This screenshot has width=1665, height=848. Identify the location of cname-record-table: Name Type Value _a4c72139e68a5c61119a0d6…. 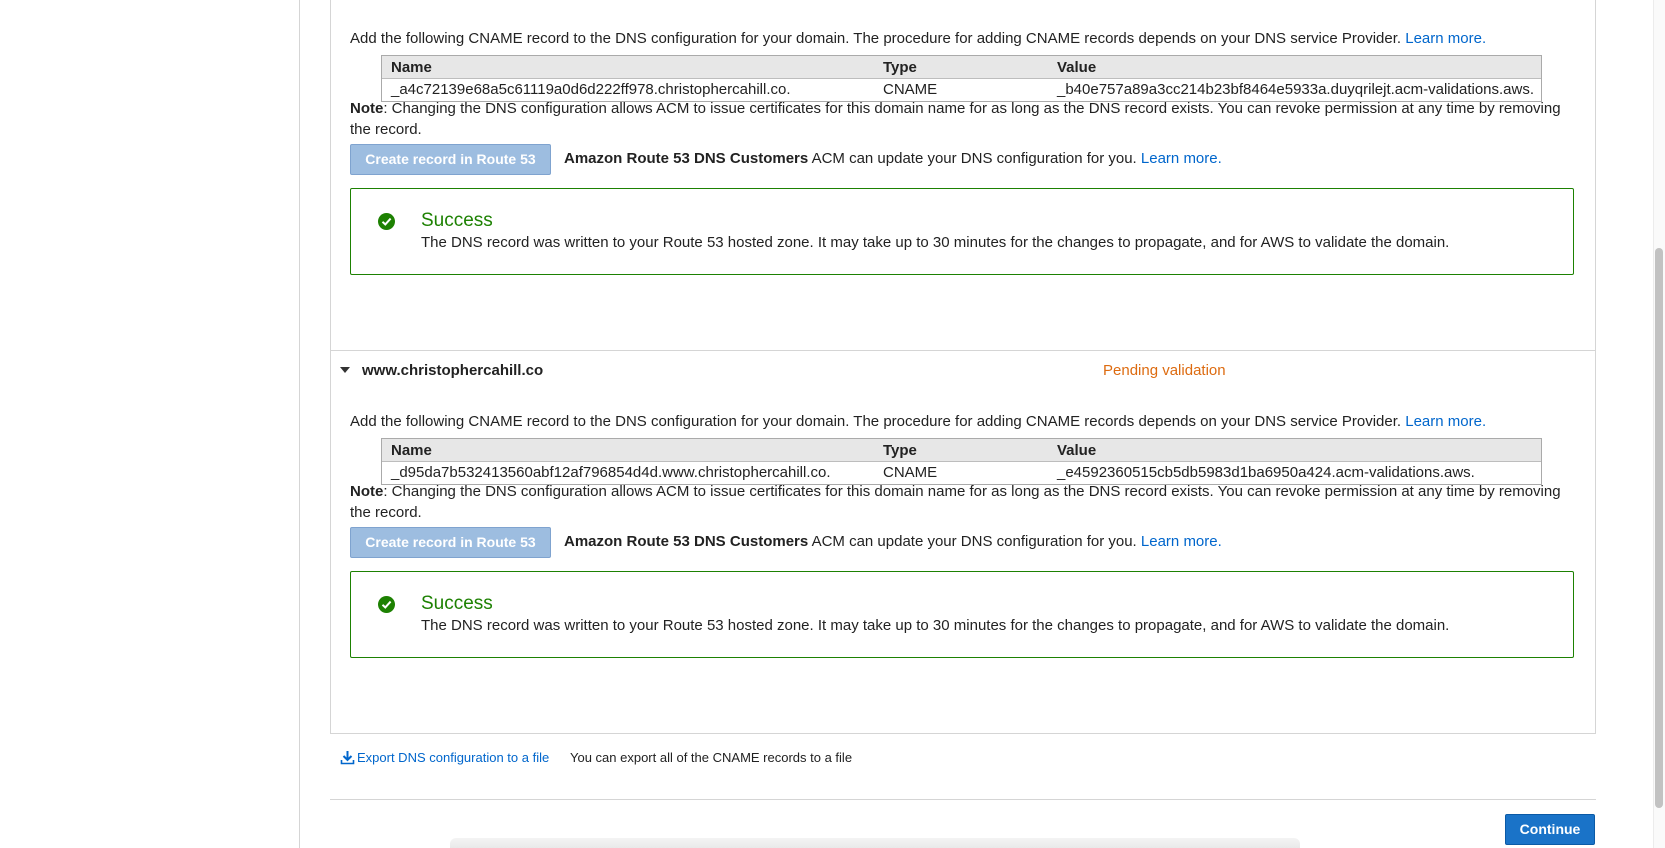
(961, 78).